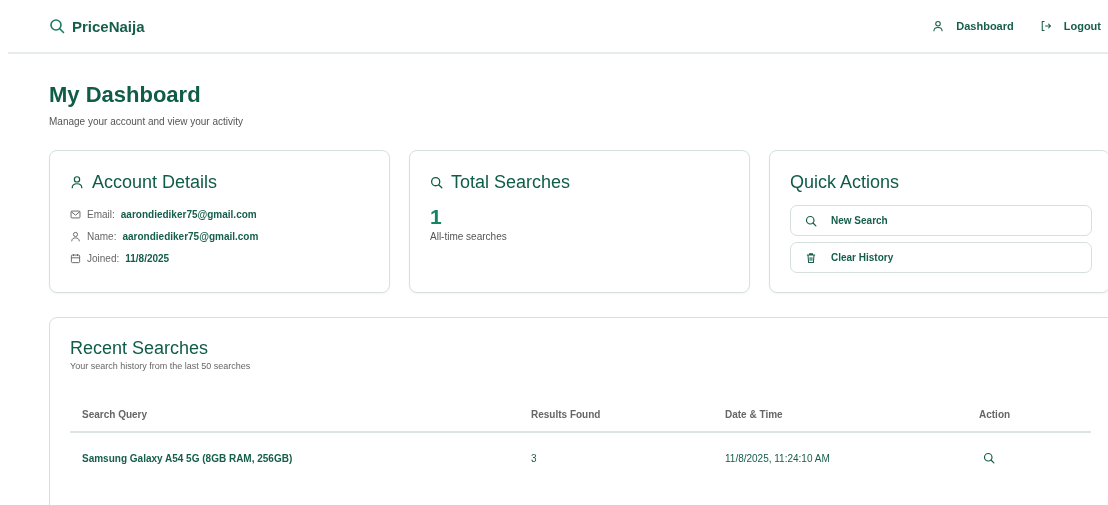 The width and height of the screenshot is (1108, 505). What do you see at coordinates (1045, 26) in the screenshot?
I see `logout-icon` at bounding box center [1045, 26].